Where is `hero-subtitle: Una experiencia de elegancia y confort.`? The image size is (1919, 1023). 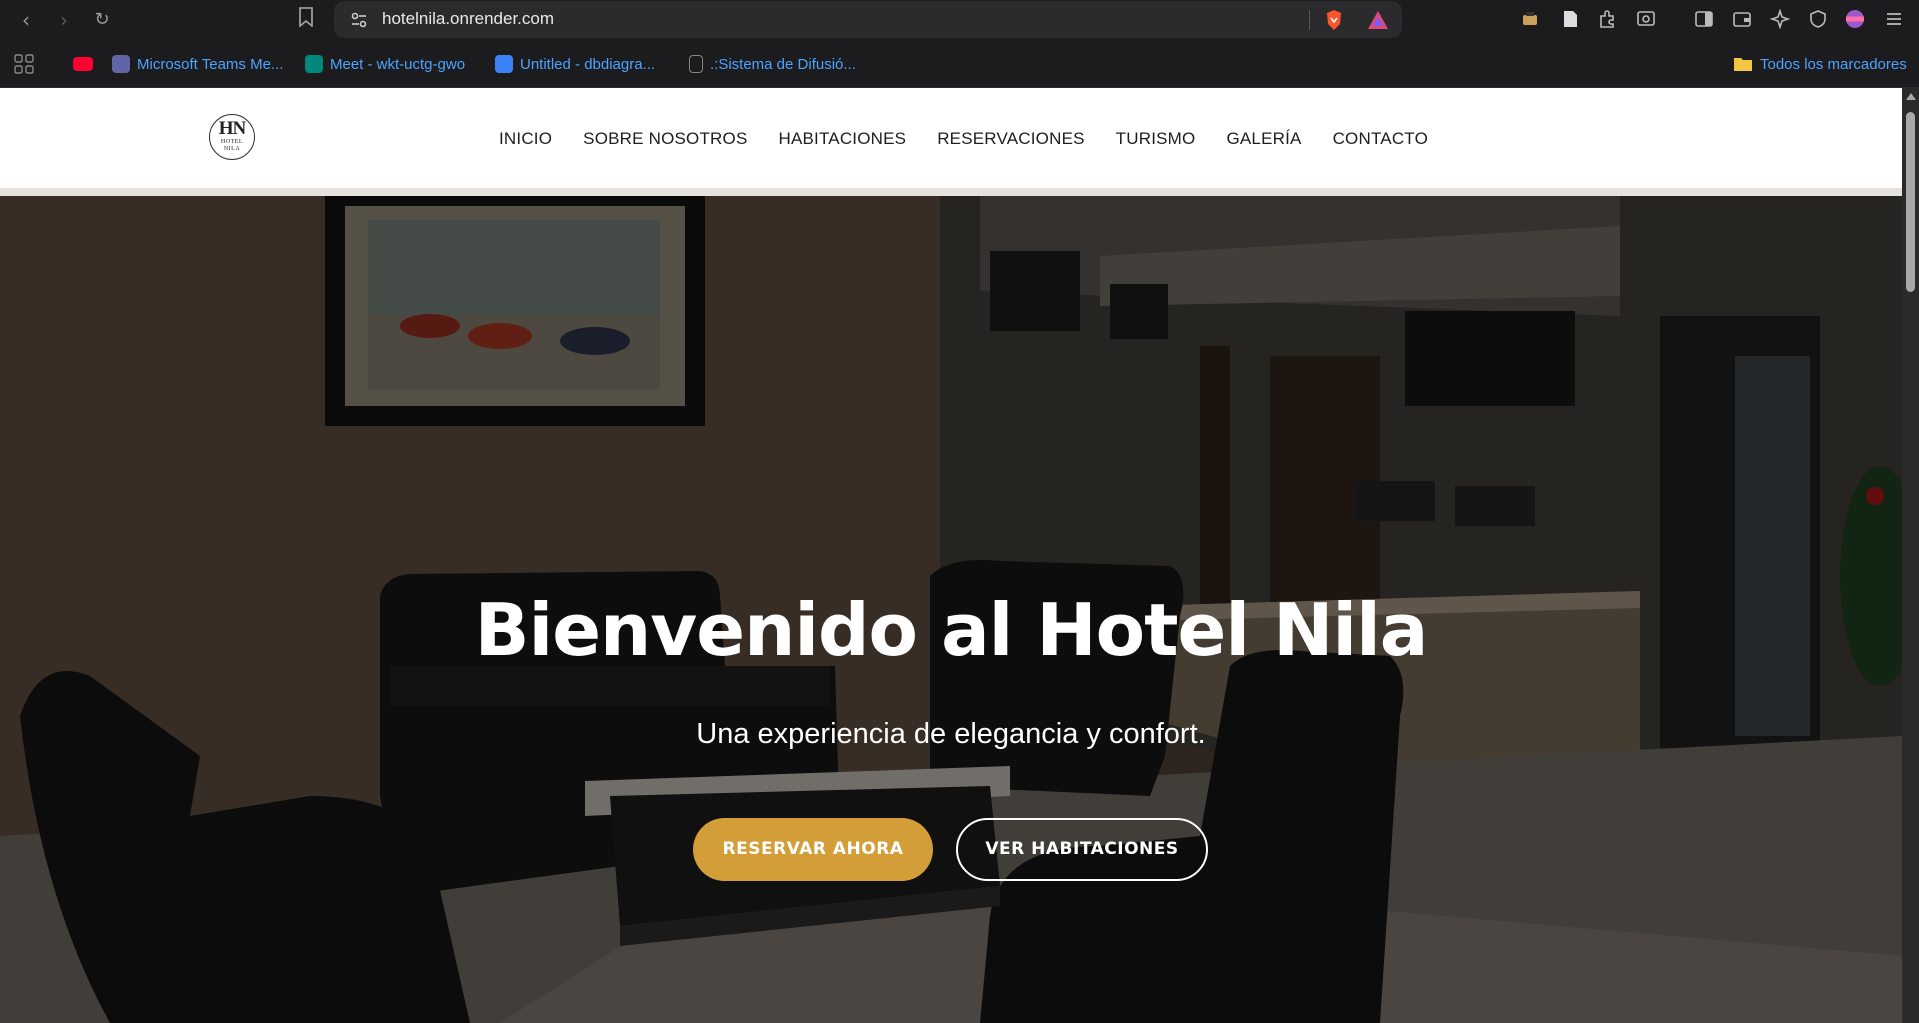 hero-subtitle: Una experiencia de elegancia y confort. is located at coordinates (951, 734).